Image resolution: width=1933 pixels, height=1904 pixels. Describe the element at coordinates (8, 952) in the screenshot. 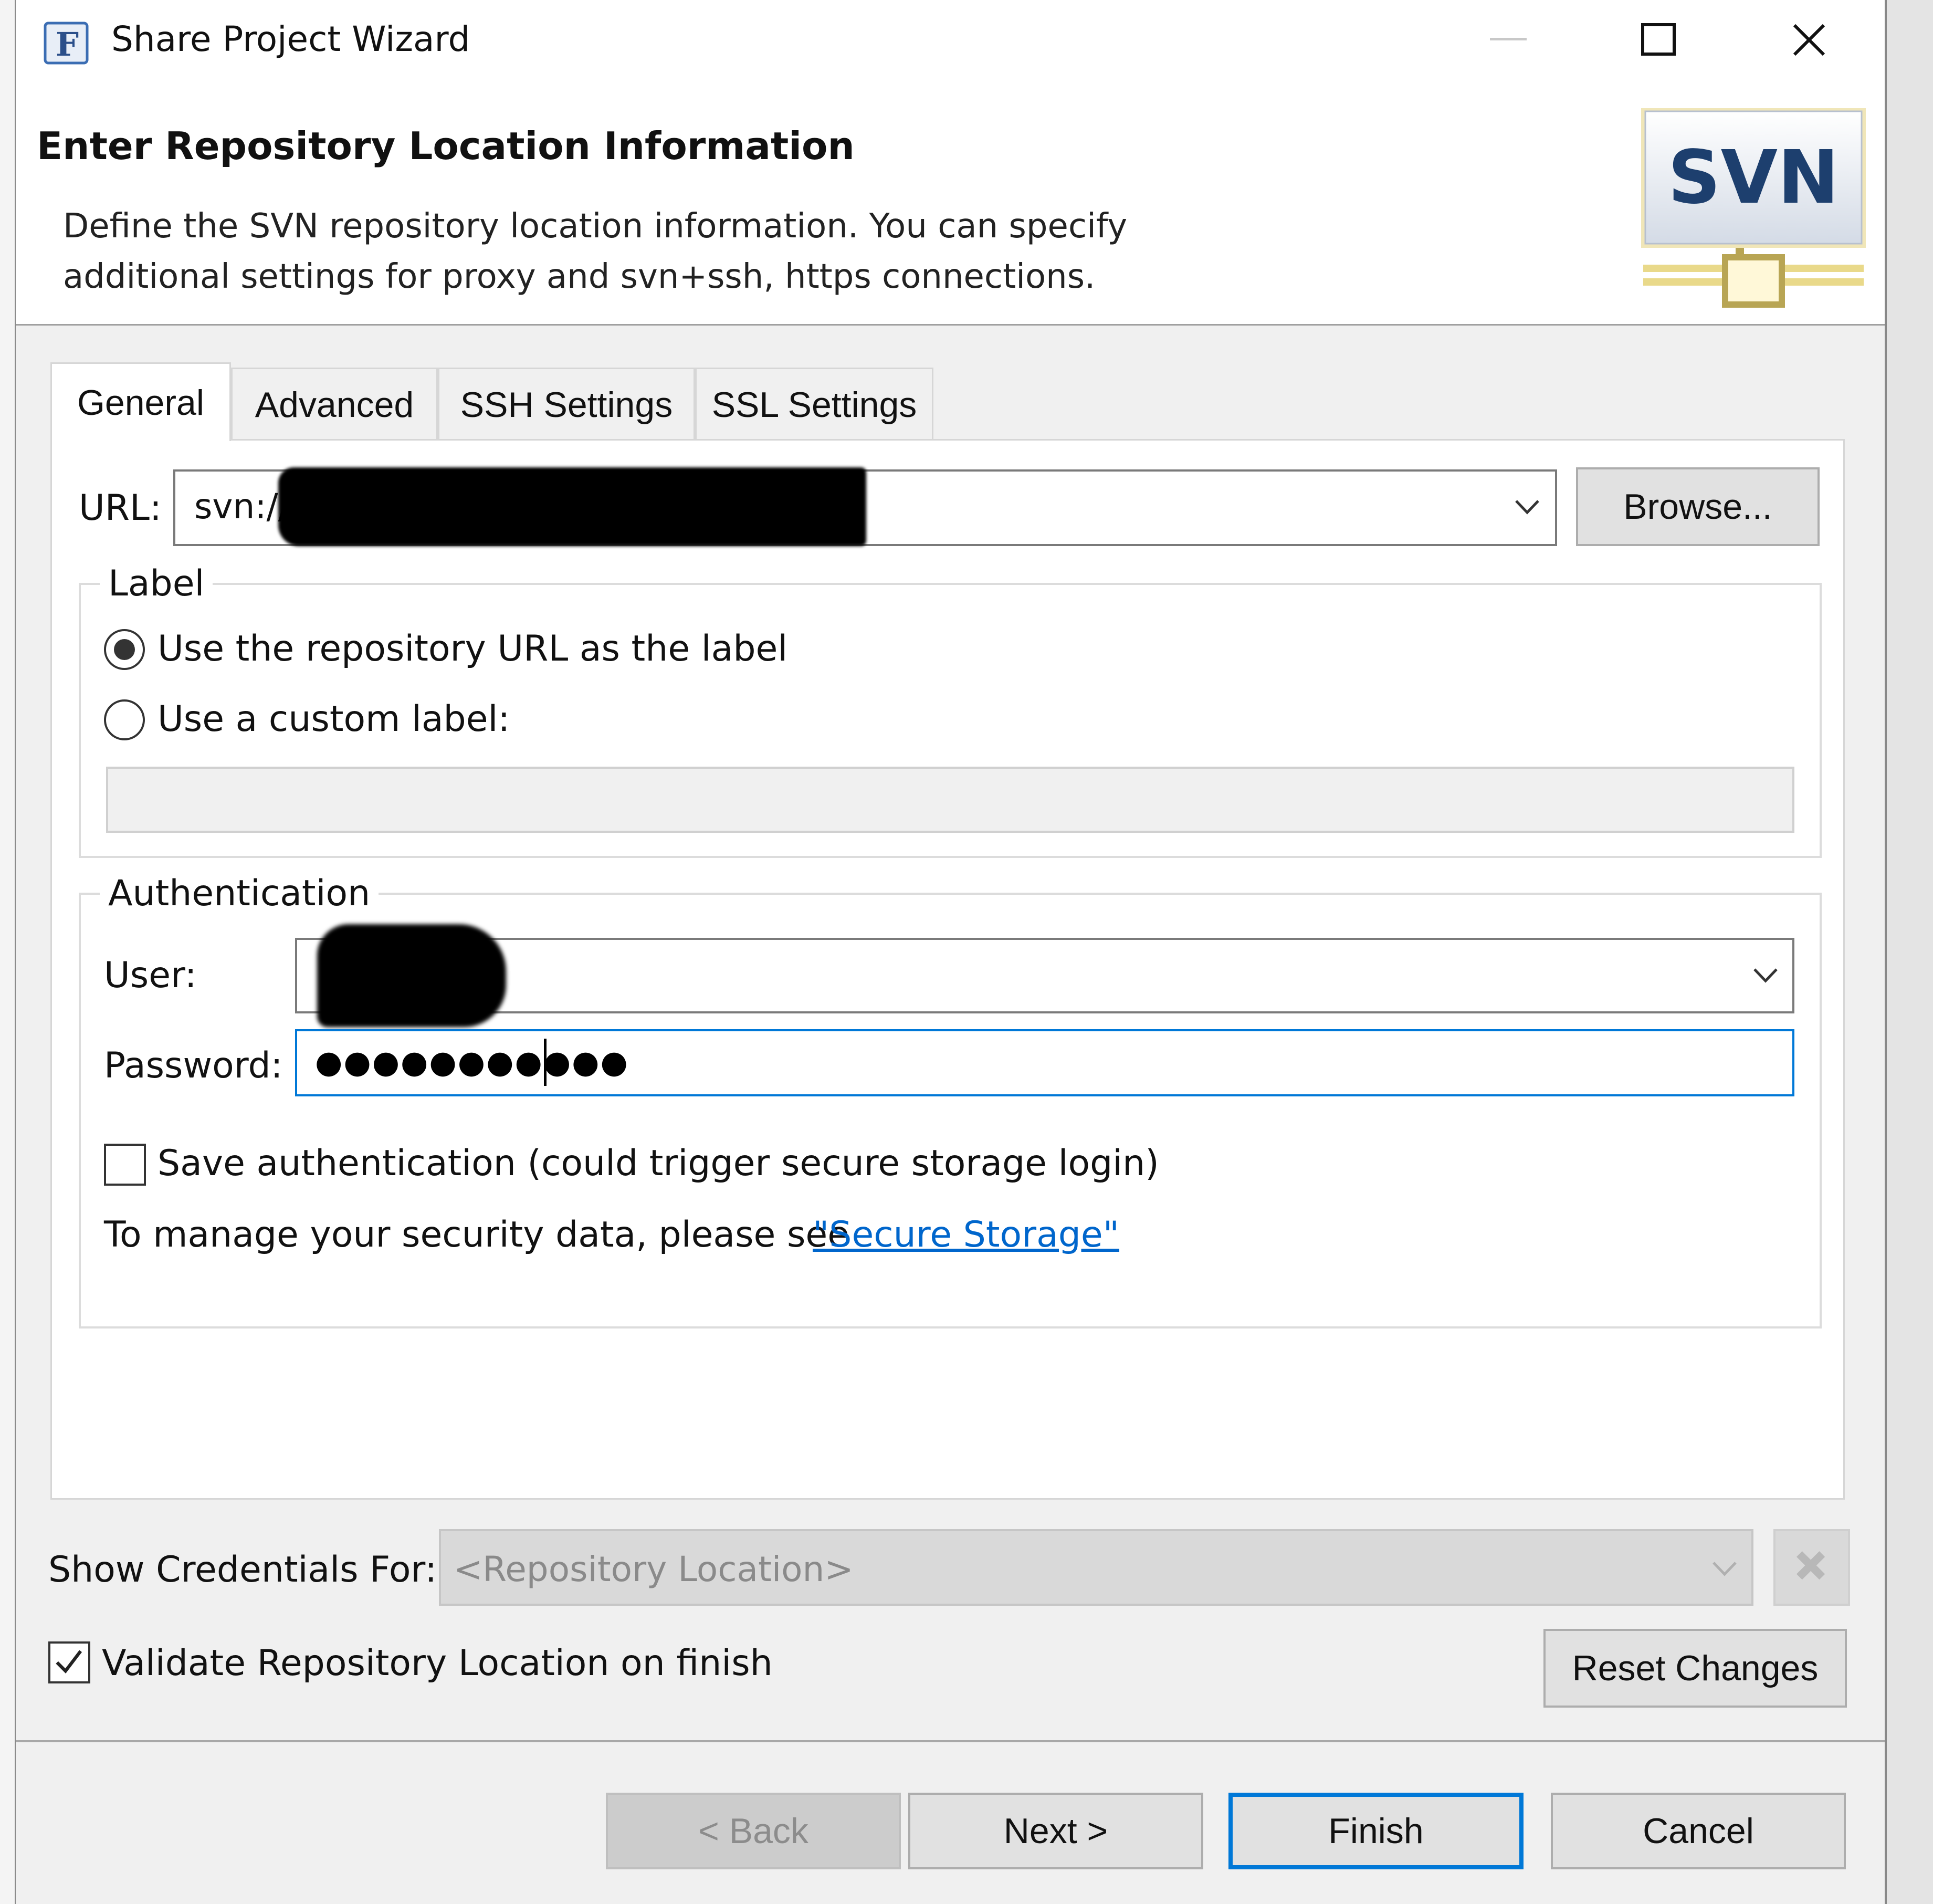

I see `background-left-edge` at that location.